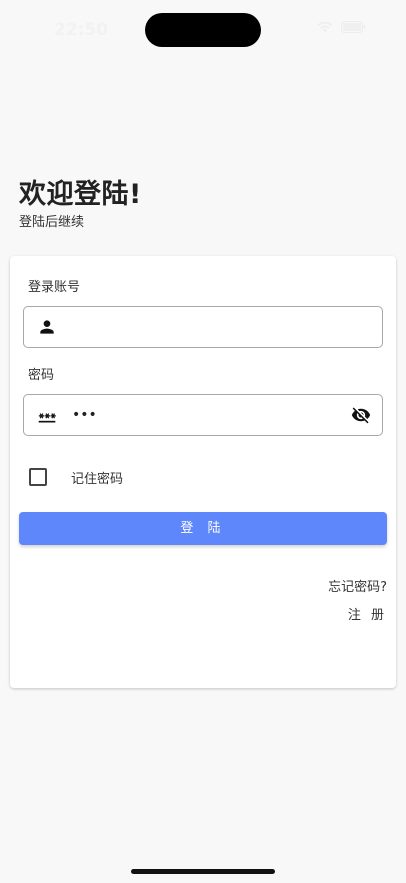 Image resolution: width=406 pixels, height=883 pixels. I want to click on password-input, so click(212, 415).